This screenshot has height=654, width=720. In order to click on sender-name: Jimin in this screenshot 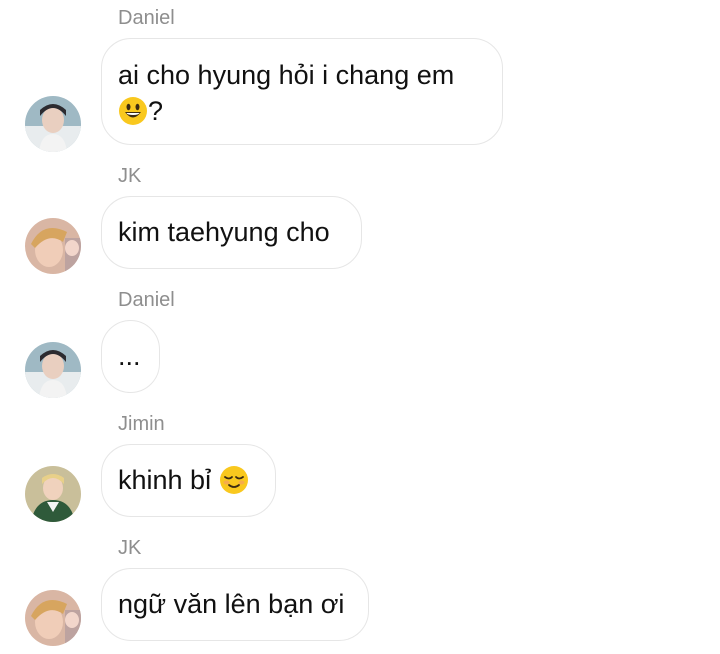, I will do `click(141, 424)`.